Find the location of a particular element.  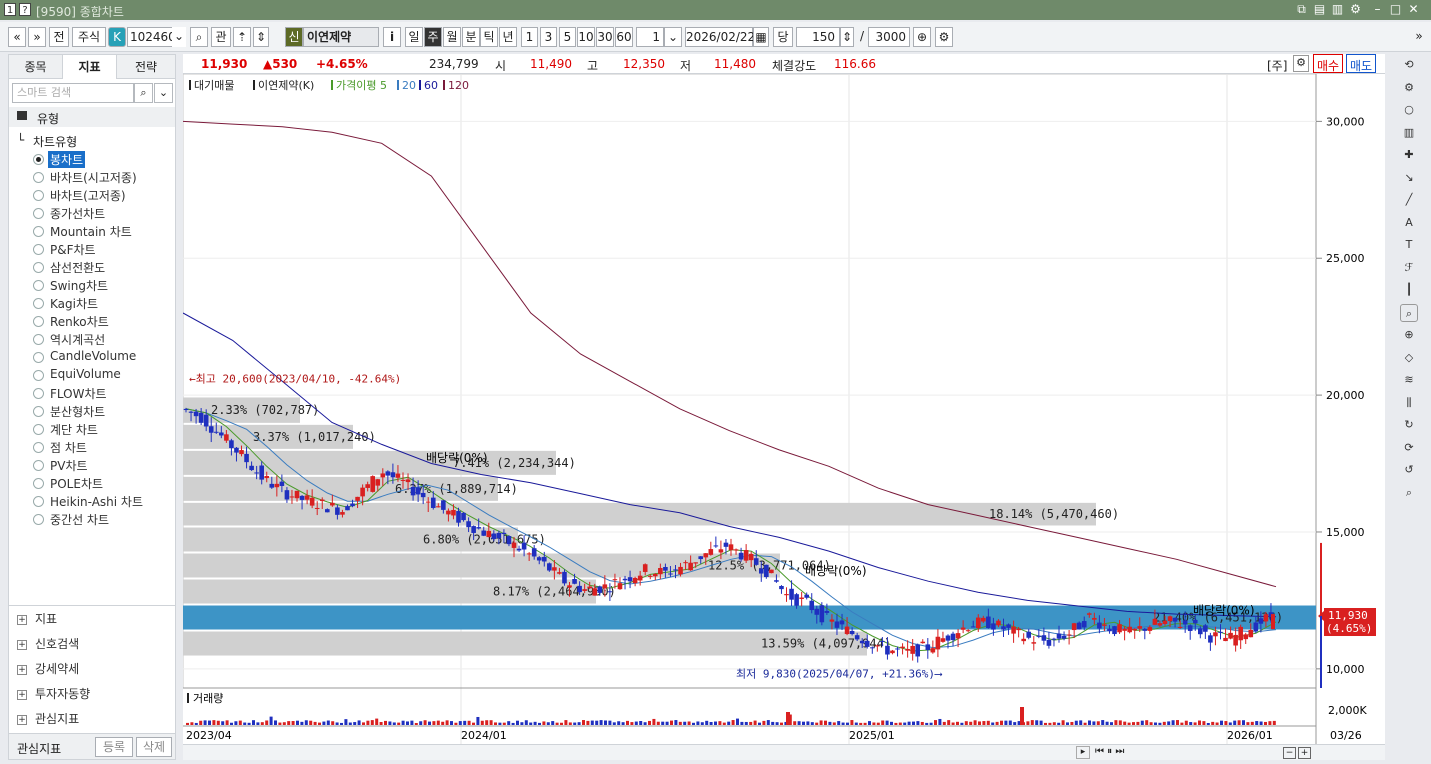

period-4: 틱 is located at coordinates (489, 37).